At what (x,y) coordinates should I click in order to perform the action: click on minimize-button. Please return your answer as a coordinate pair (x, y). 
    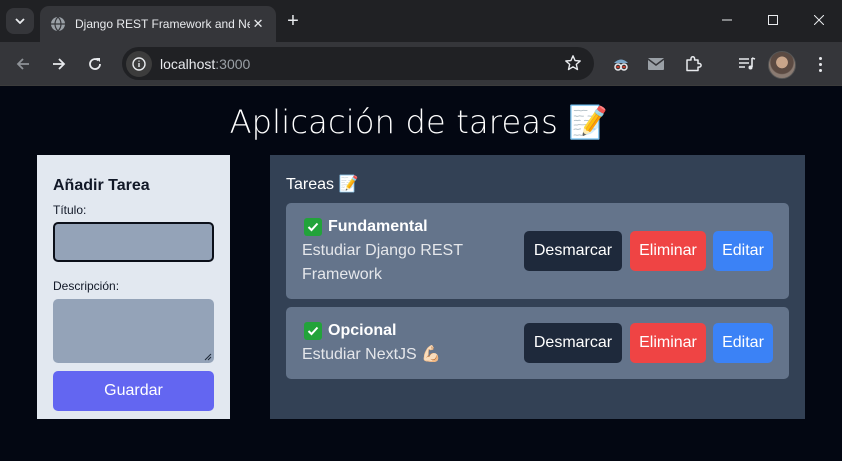
    Looking at the image, I should click on (727, 20).